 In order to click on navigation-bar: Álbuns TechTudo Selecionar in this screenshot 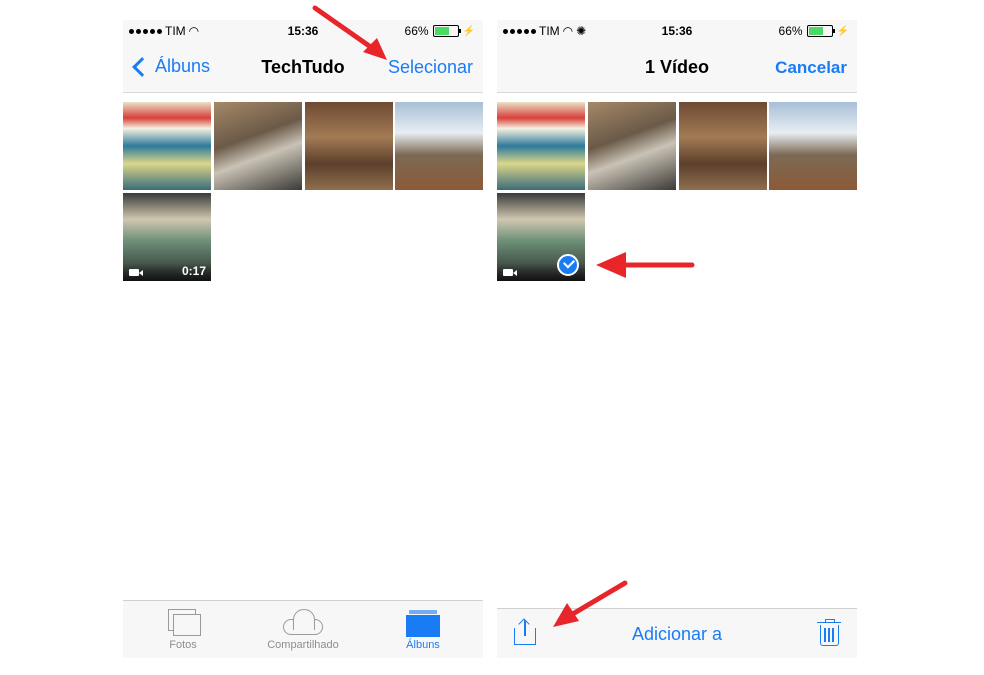, I will do `click(303, 67)`.